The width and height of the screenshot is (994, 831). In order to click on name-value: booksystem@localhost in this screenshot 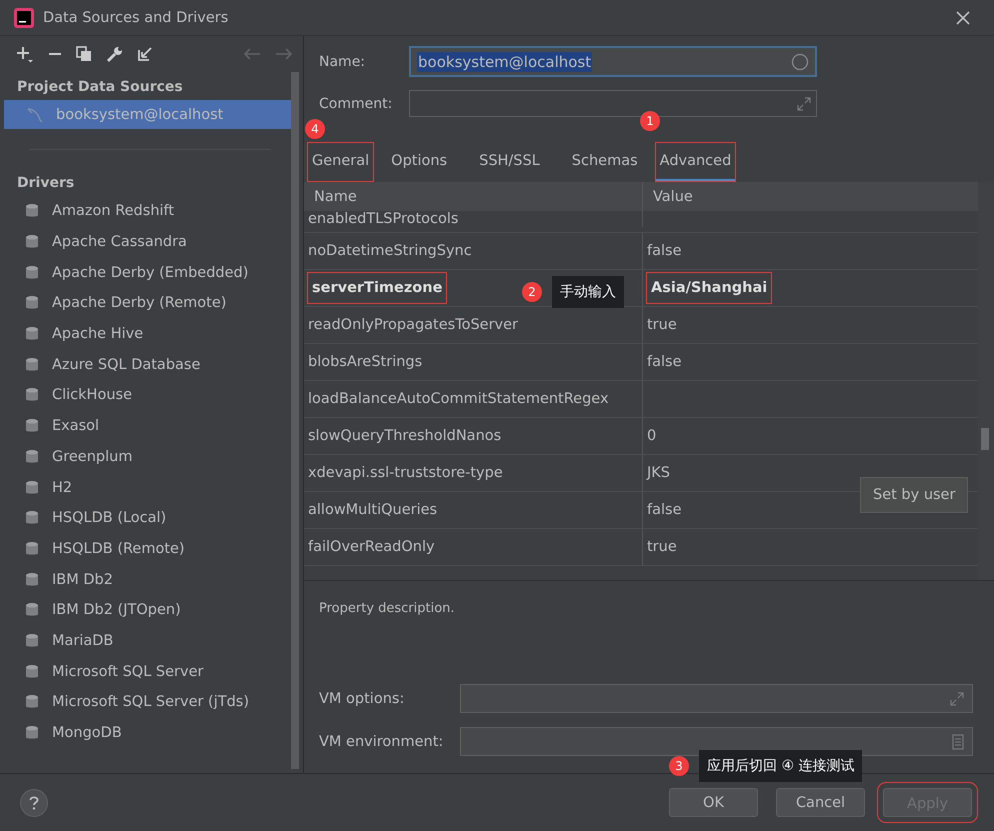, I will do `click(504, 62)`.